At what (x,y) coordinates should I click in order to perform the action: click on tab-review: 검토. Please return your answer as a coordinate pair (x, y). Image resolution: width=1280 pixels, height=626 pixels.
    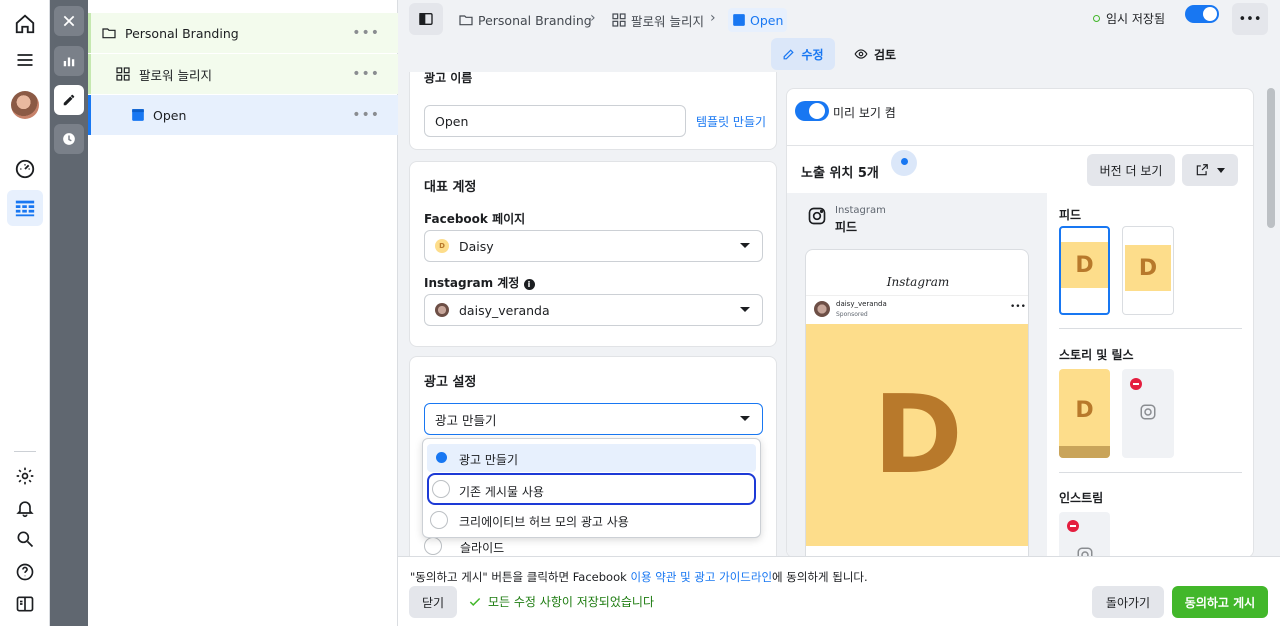
    Looking at the image, I should click on (875, 54).